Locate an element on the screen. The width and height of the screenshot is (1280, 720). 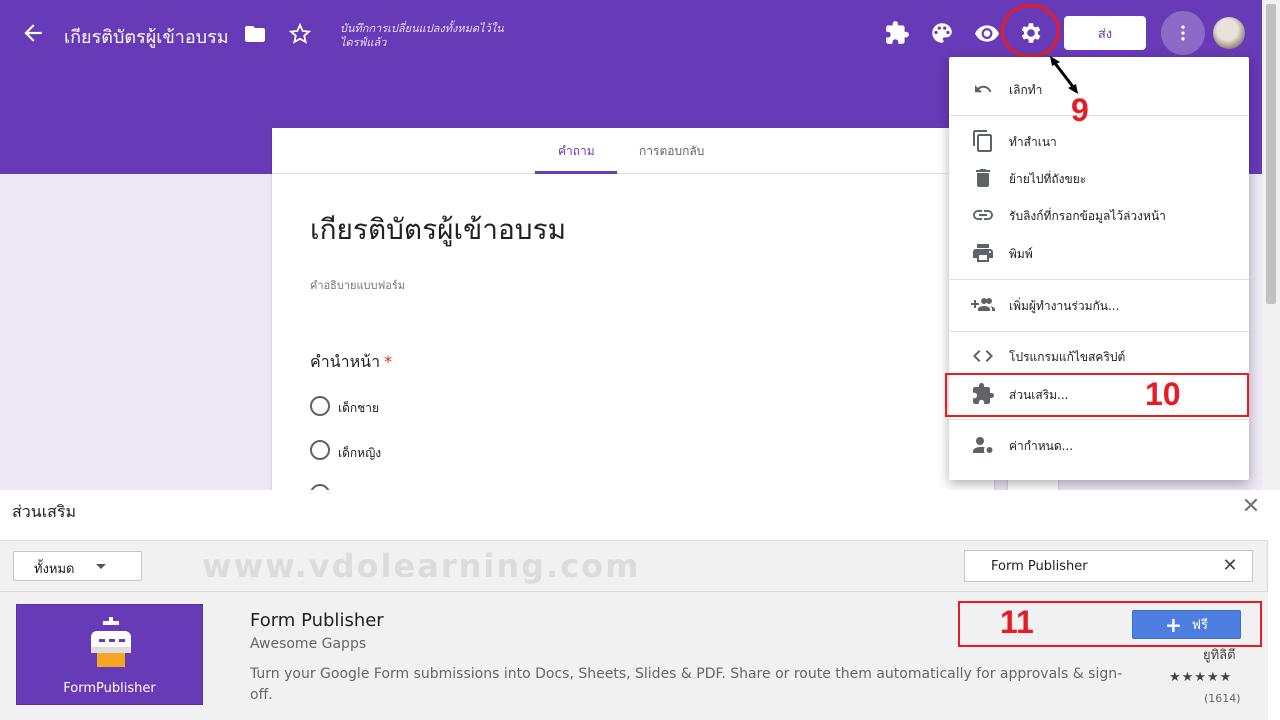
person-settings-icon is located at coordinates (983, 445).